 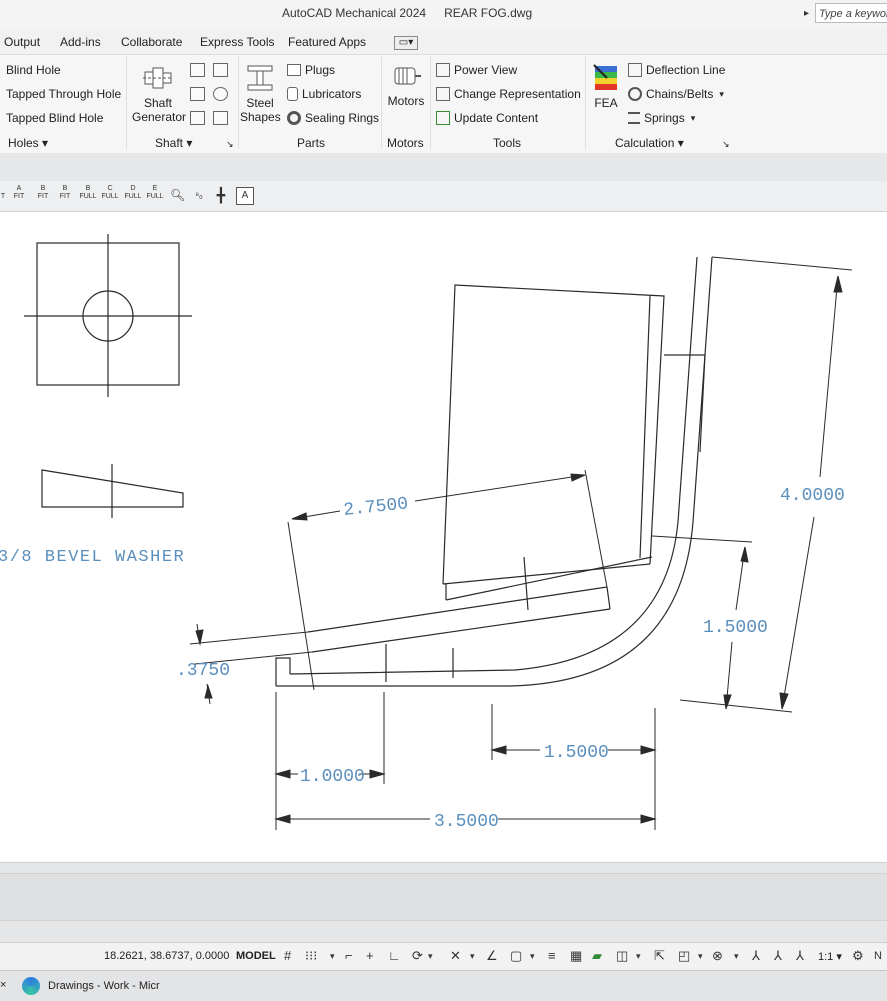 What do you see at coordinates (22, 42) in the screenshot?
I see `tab-output: Output` at bounding box center [22, 42].